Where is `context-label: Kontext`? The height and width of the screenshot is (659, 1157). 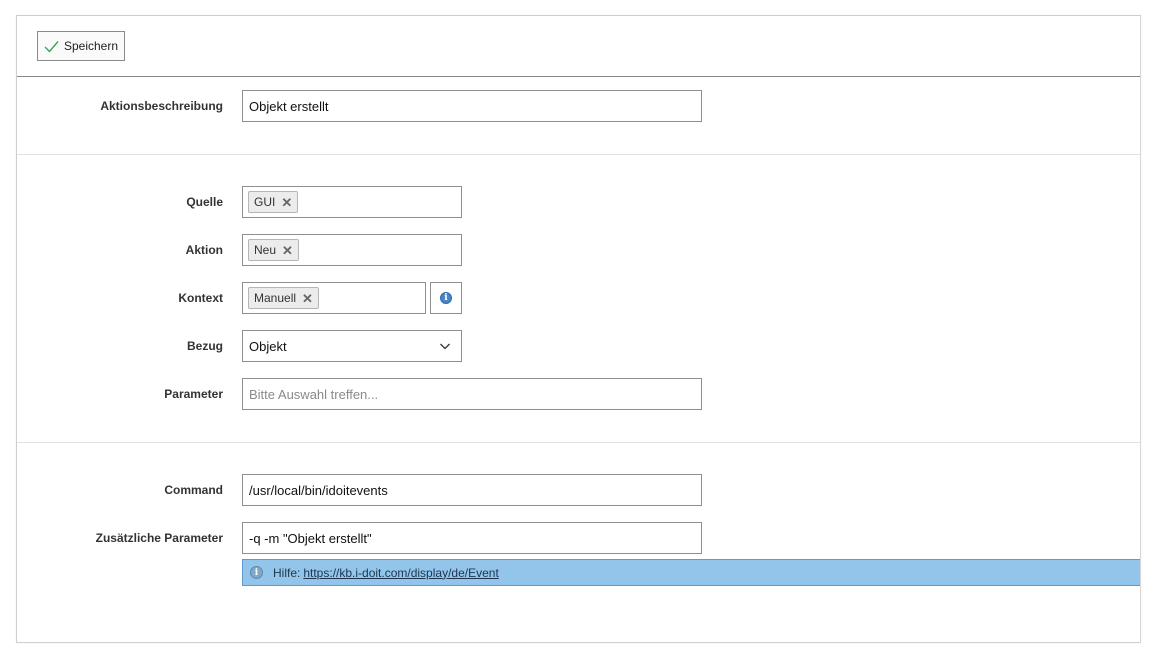
context-label: Kontext is located at coordinates (200, 298).